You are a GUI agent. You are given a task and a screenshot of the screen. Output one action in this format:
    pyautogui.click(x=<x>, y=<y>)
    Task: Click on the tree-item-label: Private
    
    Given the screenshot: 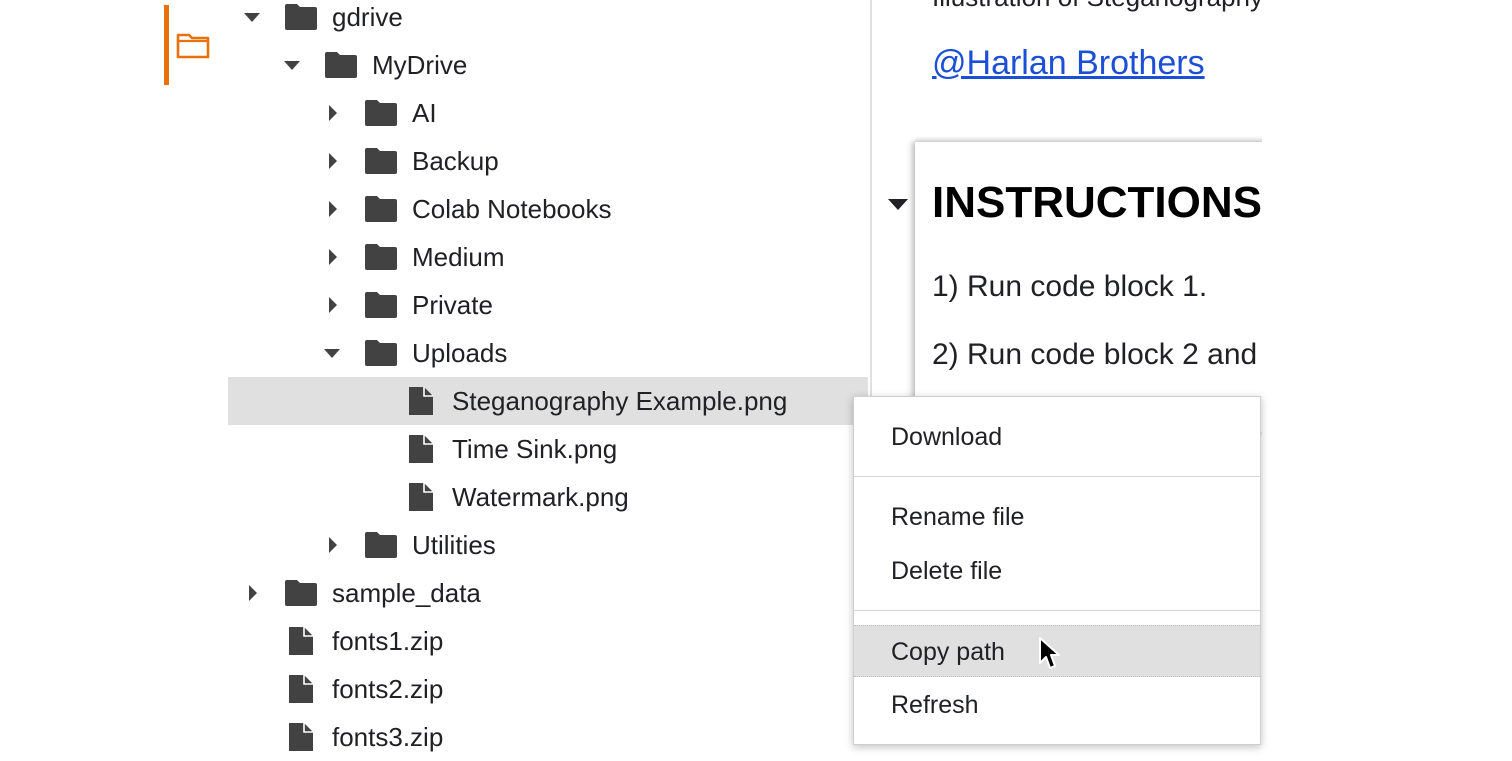 What is the action you would take?
    pyautogui.click(x=452, y=305)
    